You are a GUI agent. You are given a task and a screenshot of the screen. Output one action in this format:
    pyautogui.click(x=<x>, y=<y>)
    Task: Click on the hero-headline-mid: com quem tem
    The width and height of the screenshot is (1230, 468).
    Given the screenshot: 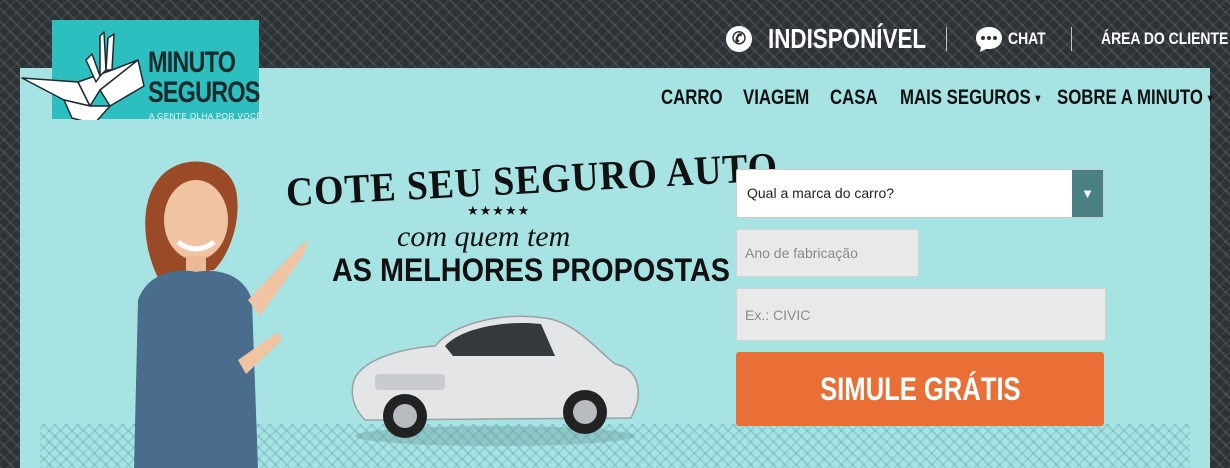 What is the action you would take?
    pyautogui.click(x=484, y=236)
    